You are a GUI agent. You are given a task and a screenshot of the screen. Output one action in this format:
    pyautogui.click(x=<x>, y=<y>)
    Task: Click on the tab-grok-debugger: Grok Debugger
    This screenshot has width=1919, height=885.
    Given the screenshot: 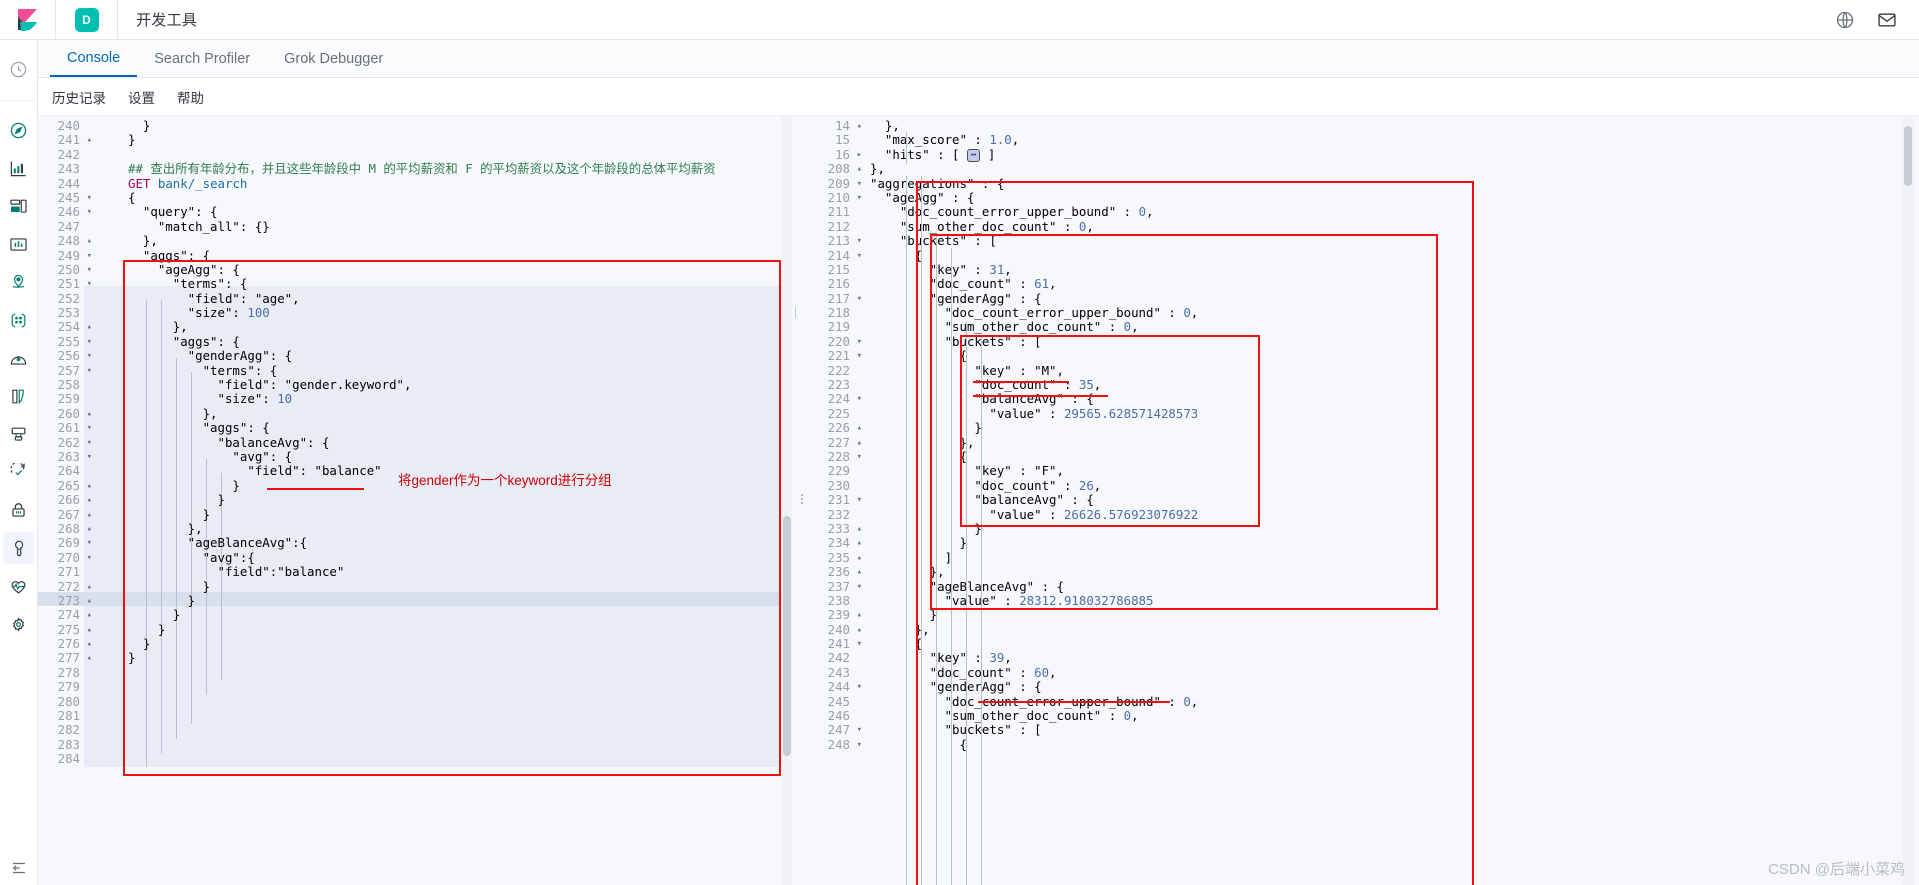 What is the action you would take?
    pyautogui.click(x=333, y=58)
    